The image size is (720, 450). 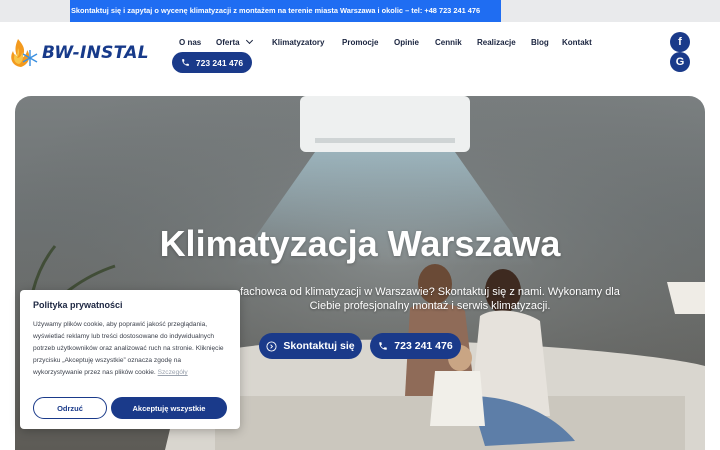 What do you see at coordinates (70, 408) in the screenshot?
I see `cookie-reject-button: Odrzuć` at bounding box center [70, 408].